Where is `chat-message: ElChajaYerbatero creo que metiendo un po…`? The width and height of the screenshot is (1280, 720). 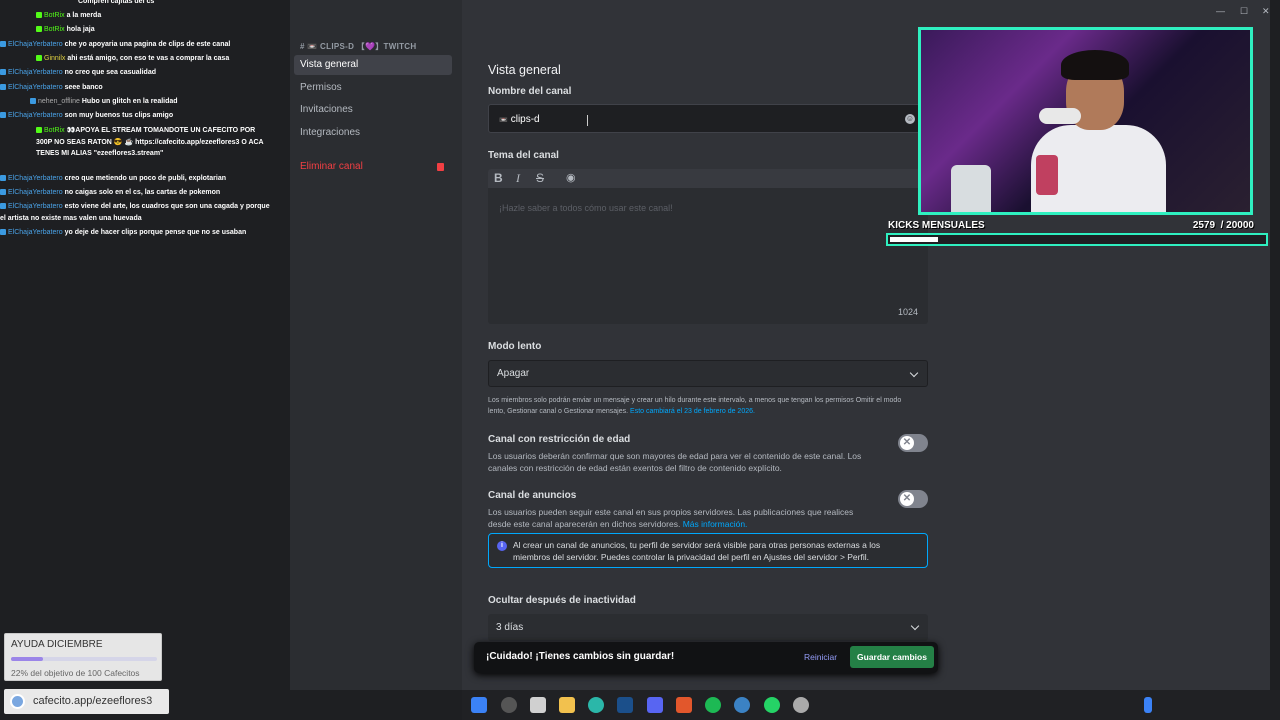 chat-message: ElChajaYerbatero creo que metiendo un po… is located at coordinates (136, 179).